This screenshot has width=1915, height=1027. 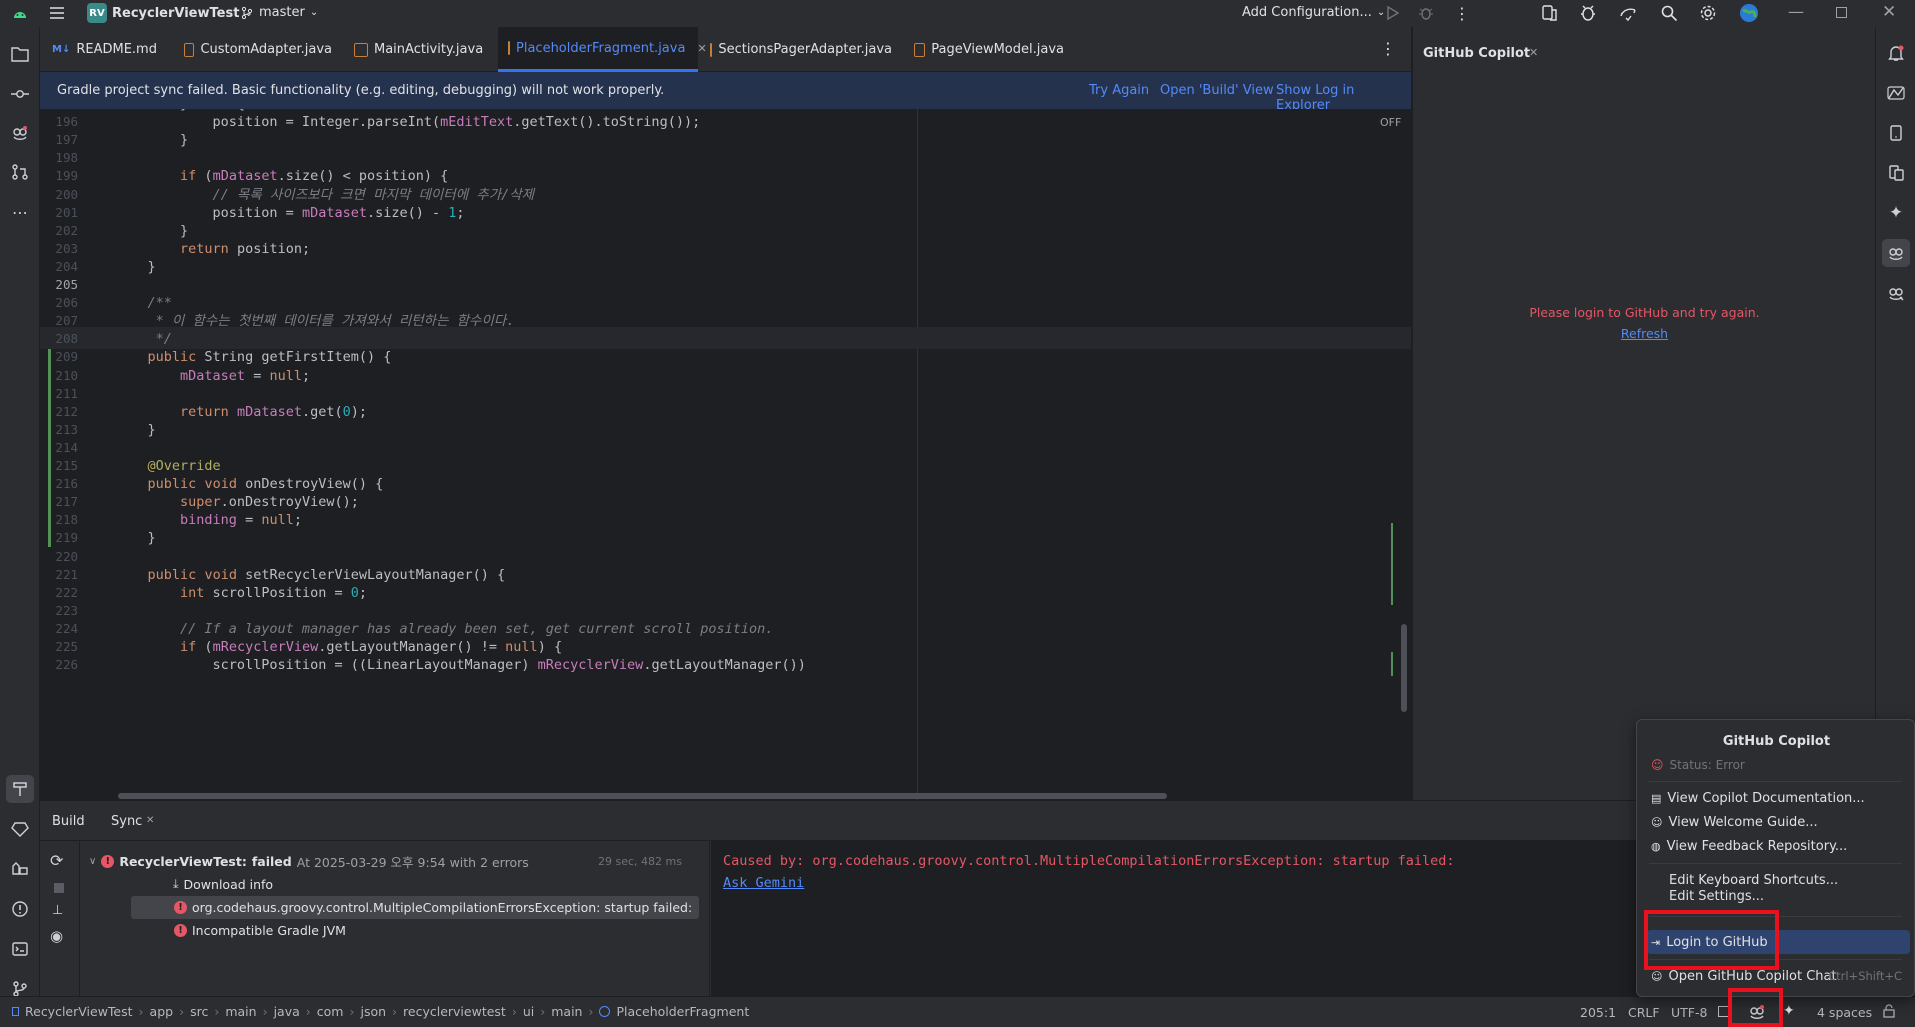 I want to click on file-encoding: UTF-8, so click(x=1689, y=1012).